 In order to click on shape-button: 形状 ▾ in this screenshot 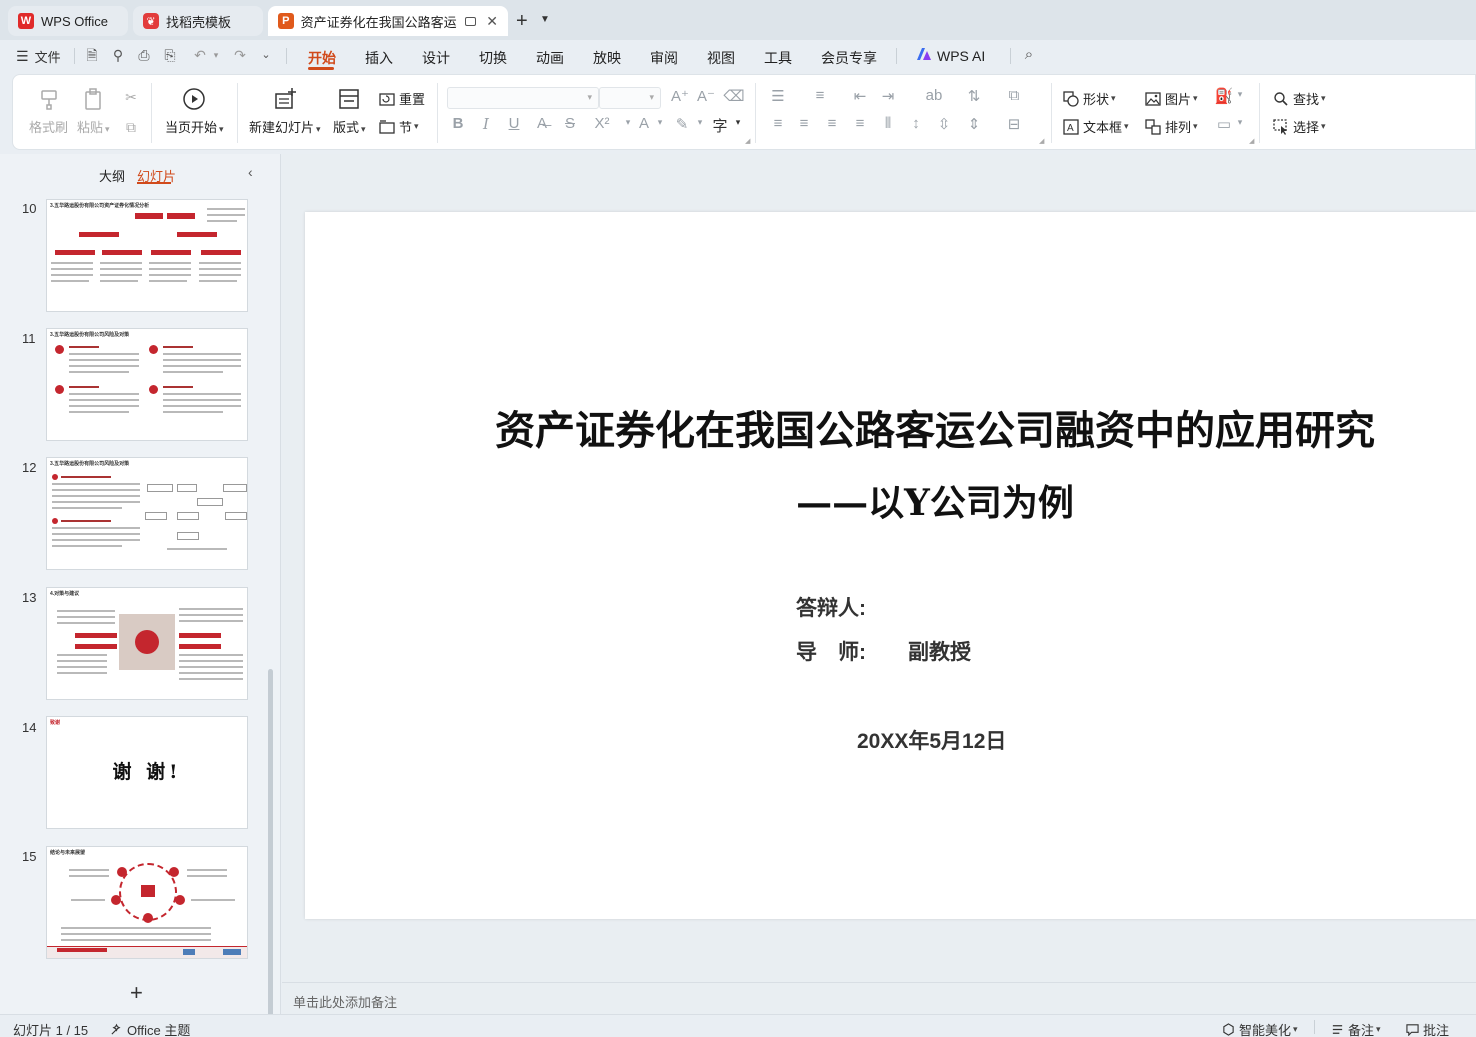, I will do `click(1089, 98)`.